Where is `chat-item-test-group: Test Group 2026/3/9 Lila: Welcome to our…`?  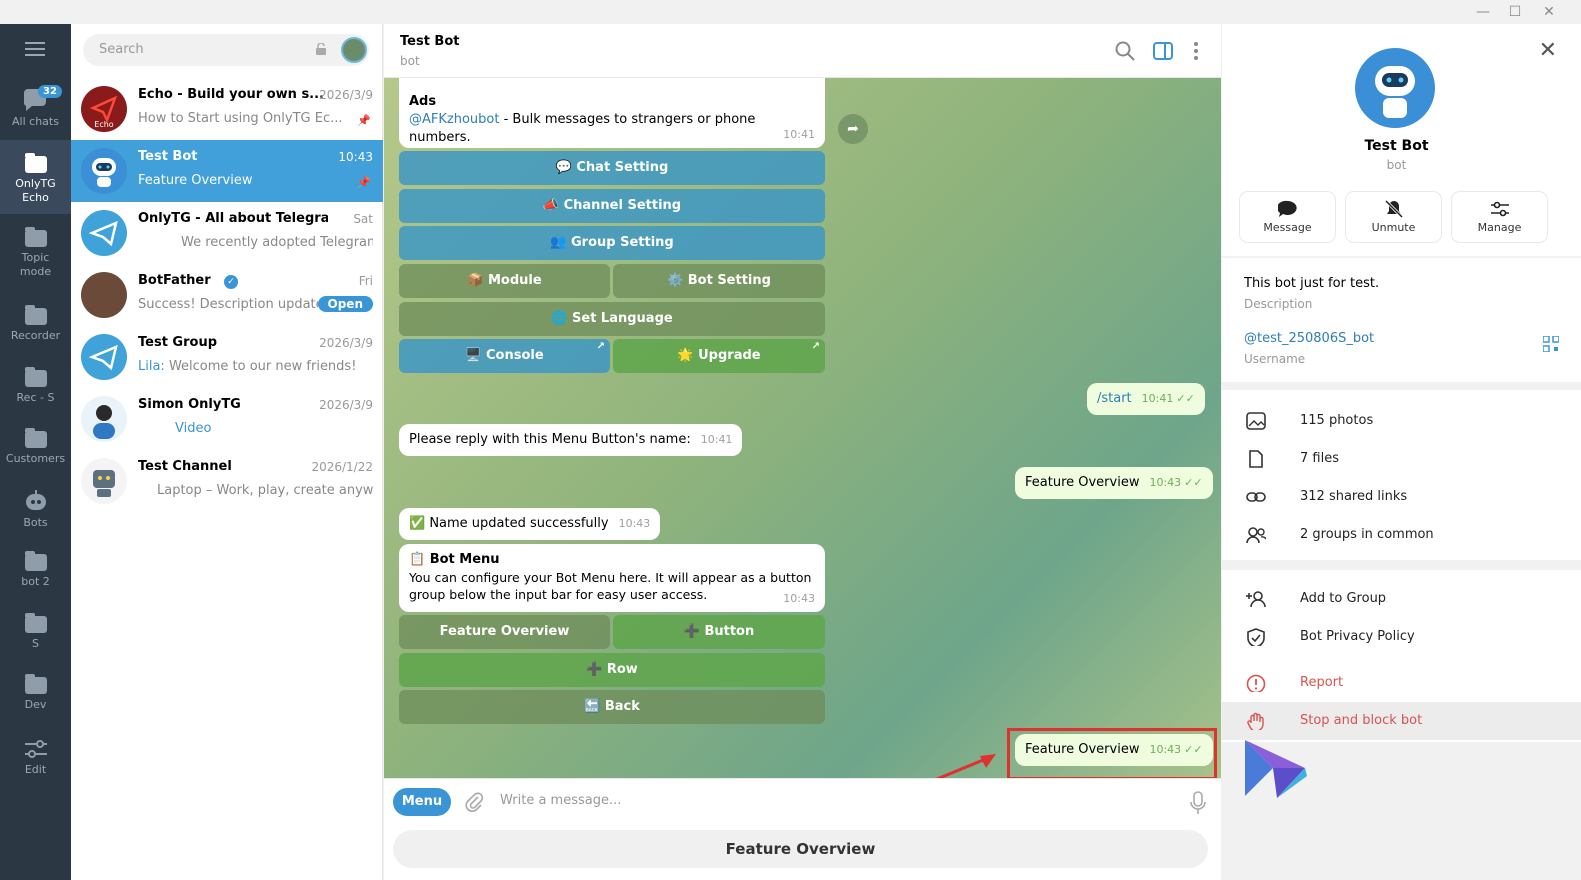
chat-item-test-group: Test Group 2026/3/9 Lila: Welcome to our… is located at coordinates (227, 357).